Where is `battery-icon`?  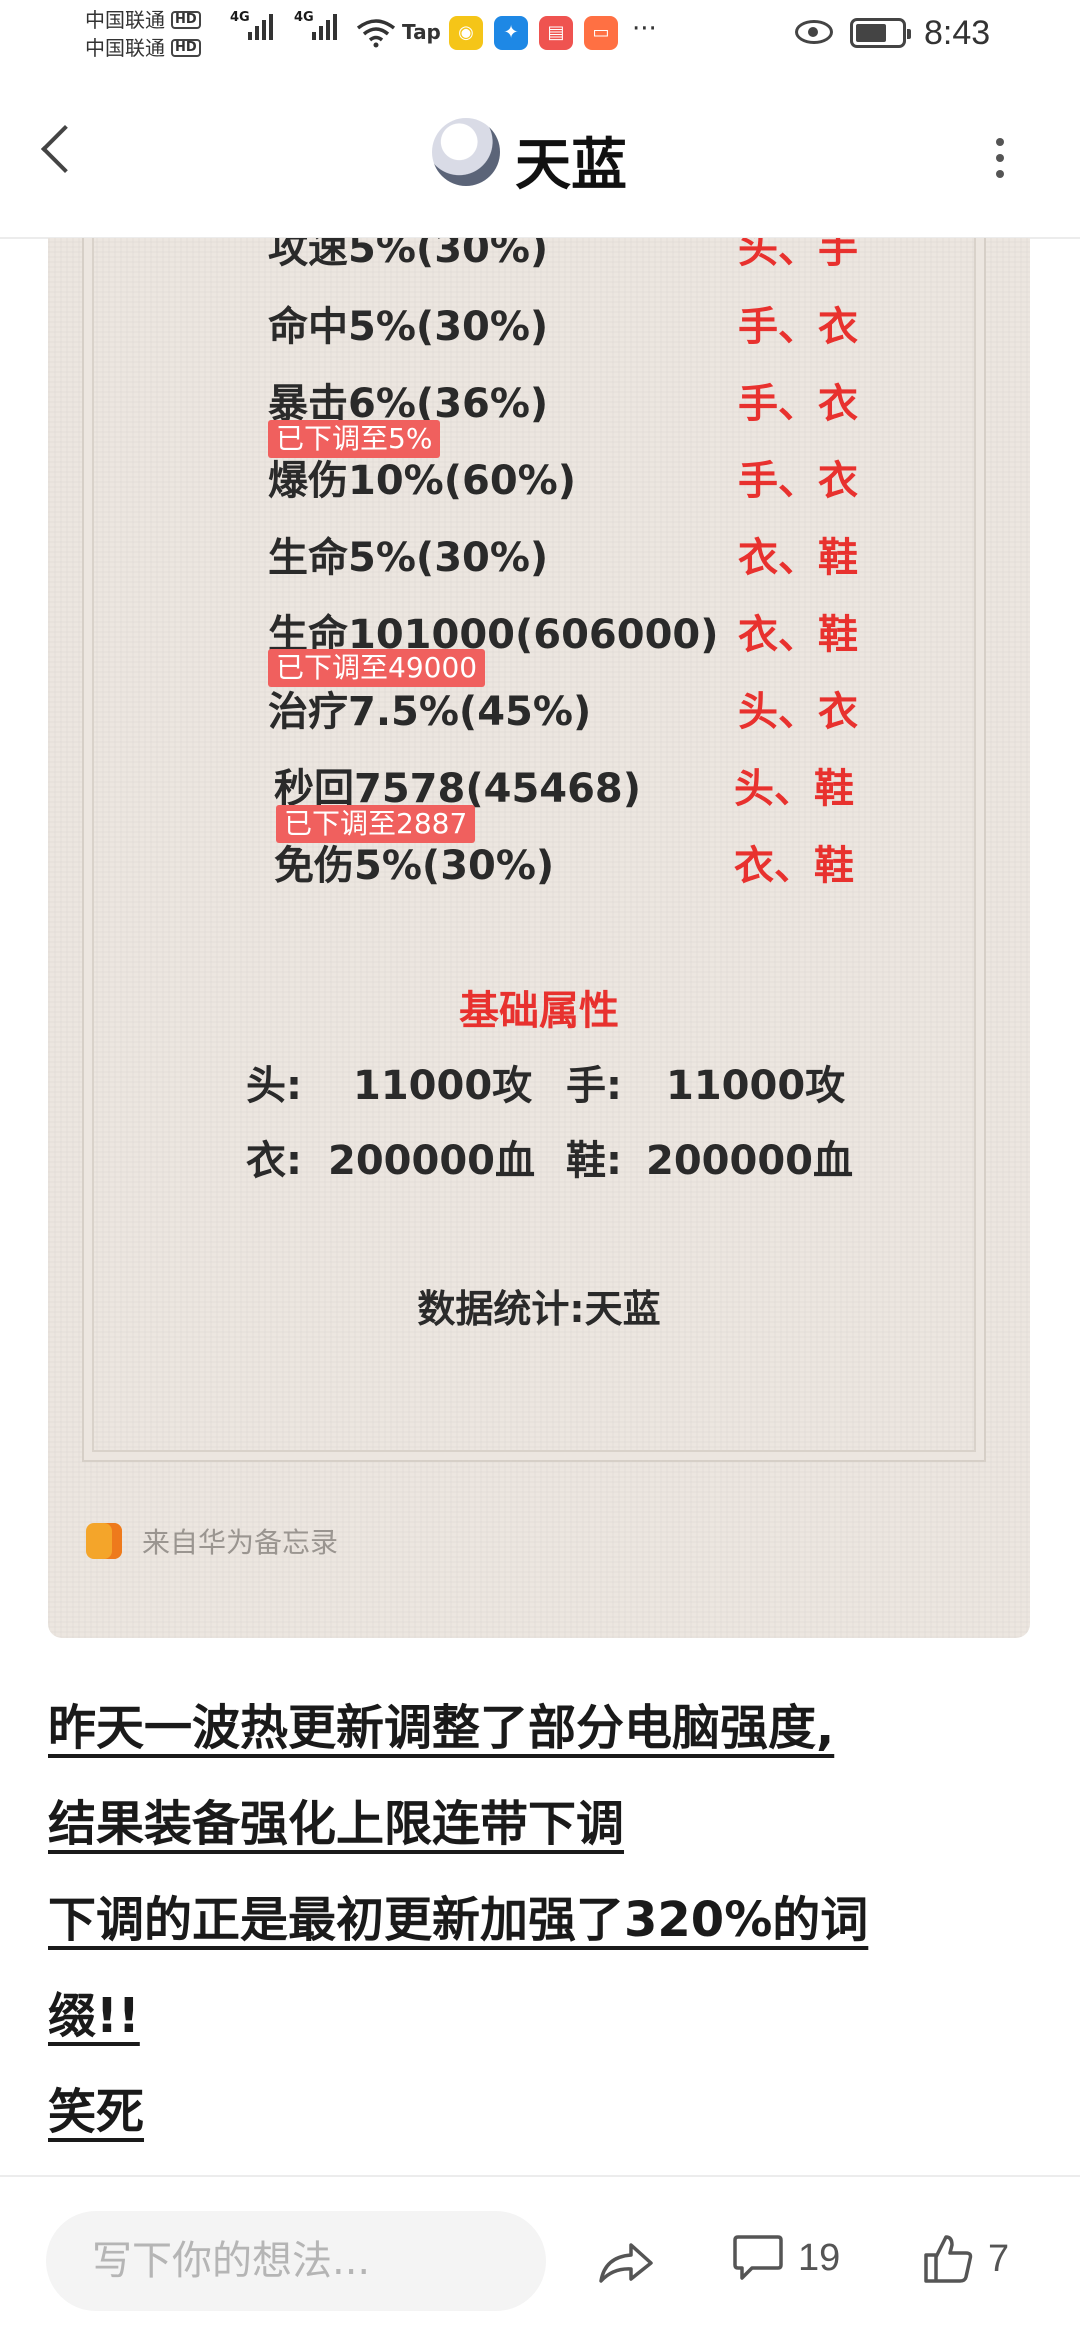
battery-icon is located at coordinates (880, 33).